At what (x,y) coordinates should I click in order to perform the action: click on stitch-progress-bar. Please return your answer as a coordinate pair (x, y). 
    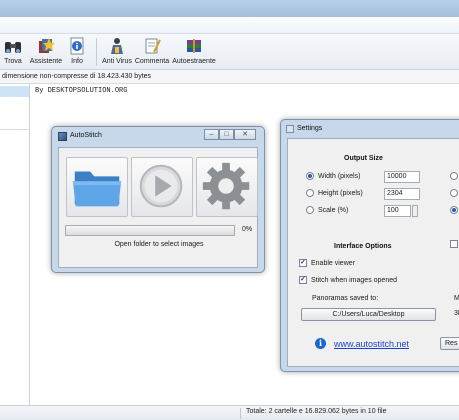
    Looking at the image, I should click on (150, 230).